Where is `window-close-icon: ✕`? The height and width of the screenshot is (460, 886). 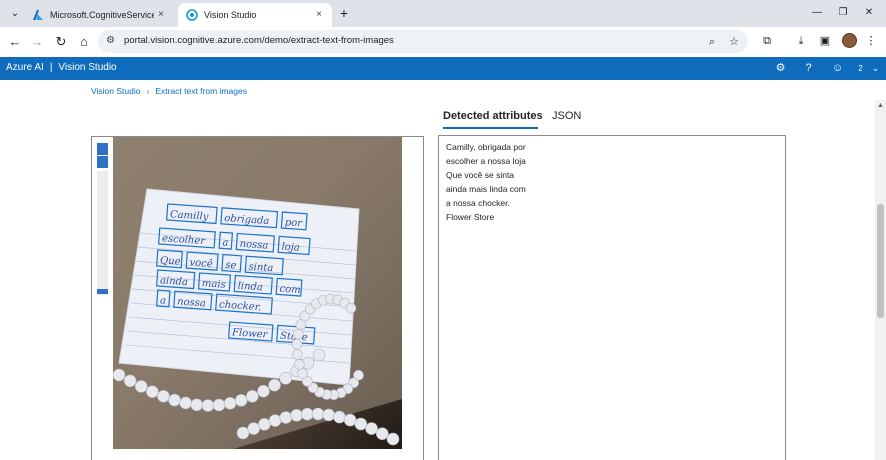
window-close-icon: ✕ is located at coordinates (869, 13).